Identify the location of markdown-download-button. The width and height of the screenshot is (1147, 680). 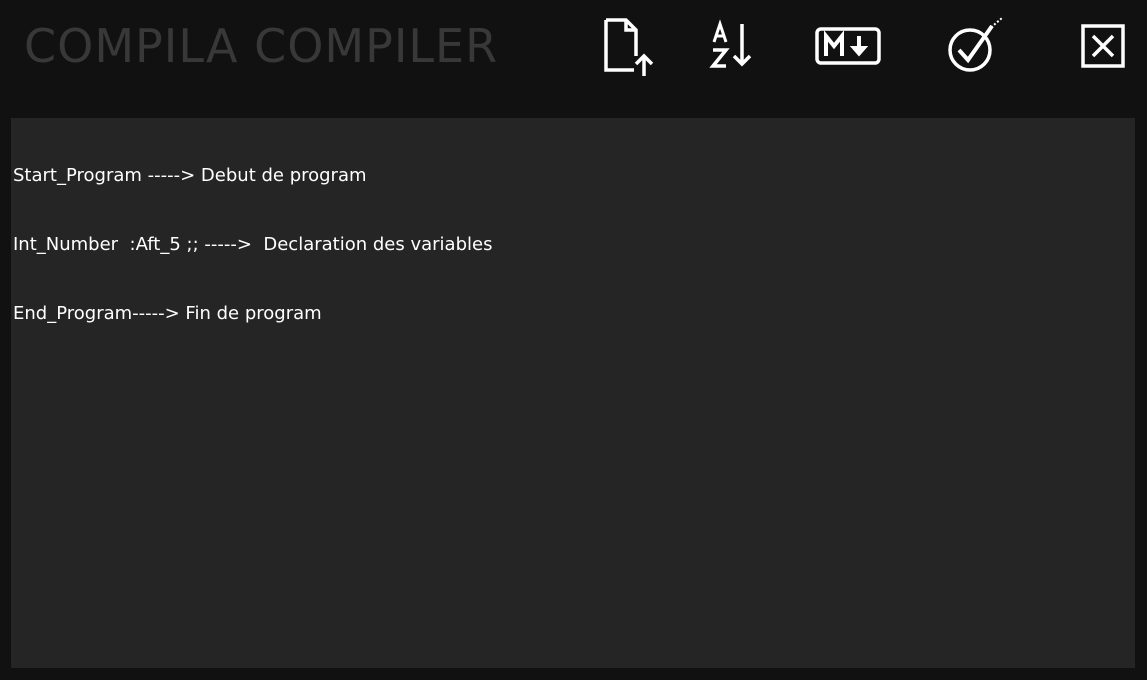
(848, 46).